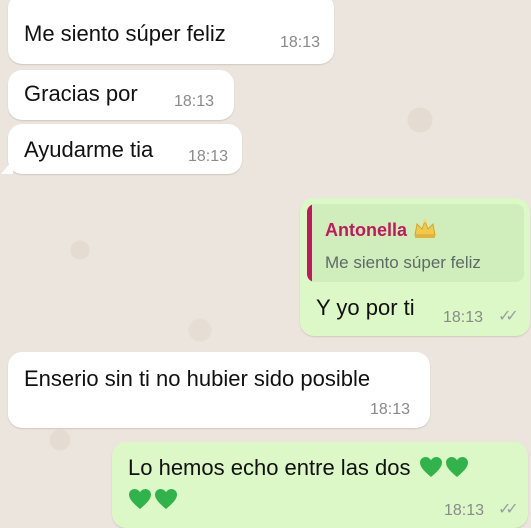  I want to click on message-bubble-incoming: Me siento súper feliz 18:13, so click(171, 32).